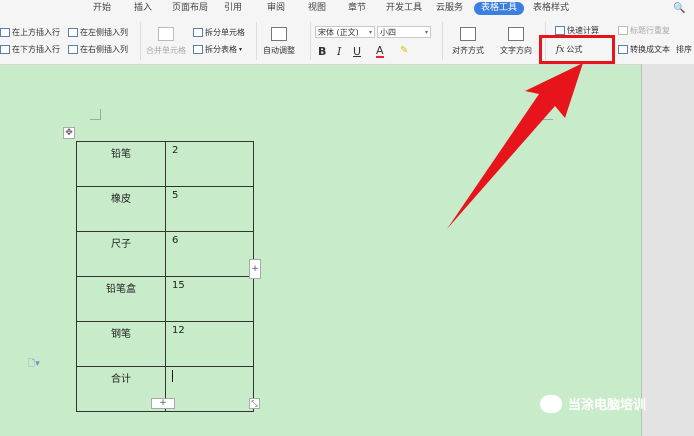 The width and height of the screenshot is (694, 436). Describe the element at coordinates (121, 164) in the screenshot. I see `item-name-cell: 铅笔` at that location.